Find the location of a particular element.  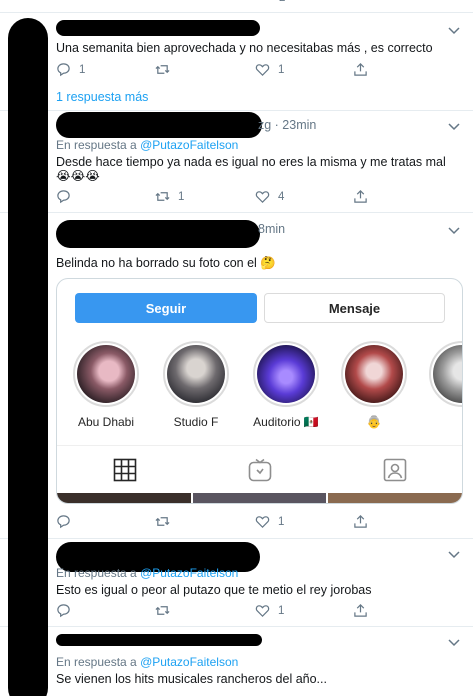

reply-button: 1 is located at coordinates (70, 69).